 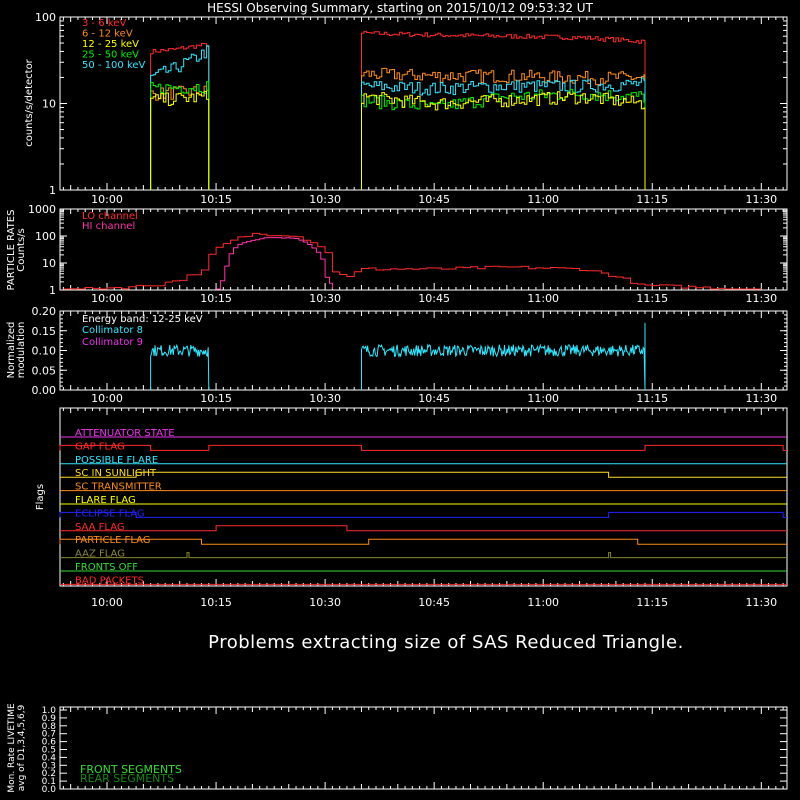 What do you see at coordinates (44, 331) in the screenshot?
I see `modulation-y-tick-label: 0.15` at bounding box center [44, 331].